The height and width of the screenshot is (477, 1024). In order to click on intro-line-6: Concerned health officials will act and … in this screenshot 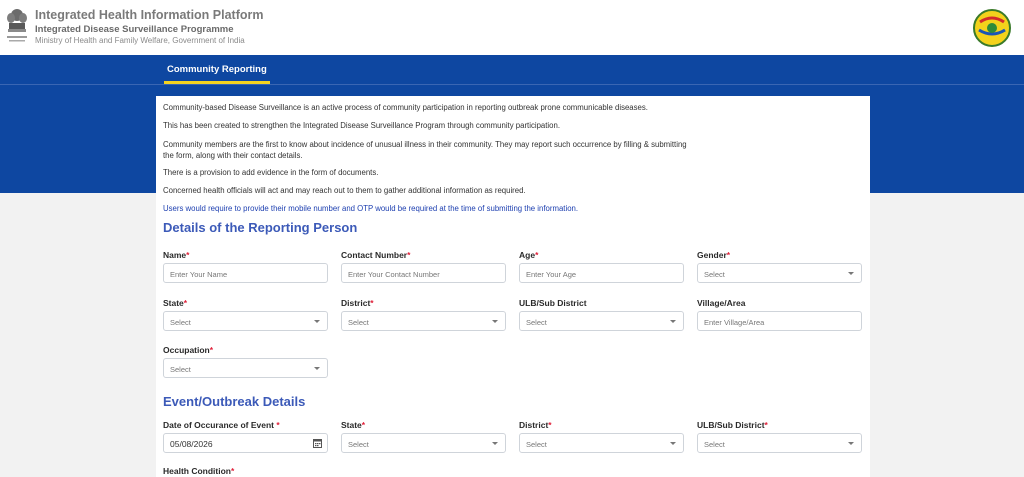, I will do `click(344, 190)`.